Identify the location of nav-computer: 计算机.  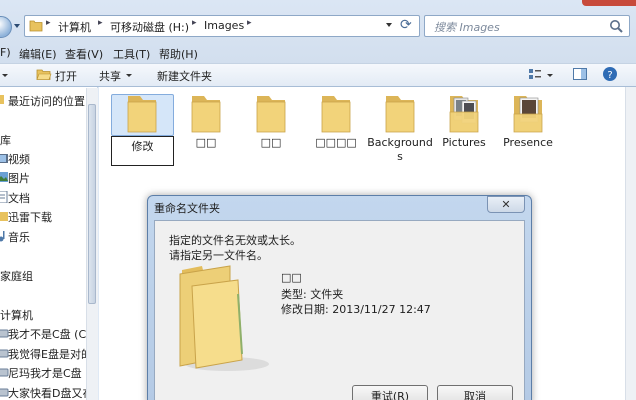
(16, 315).